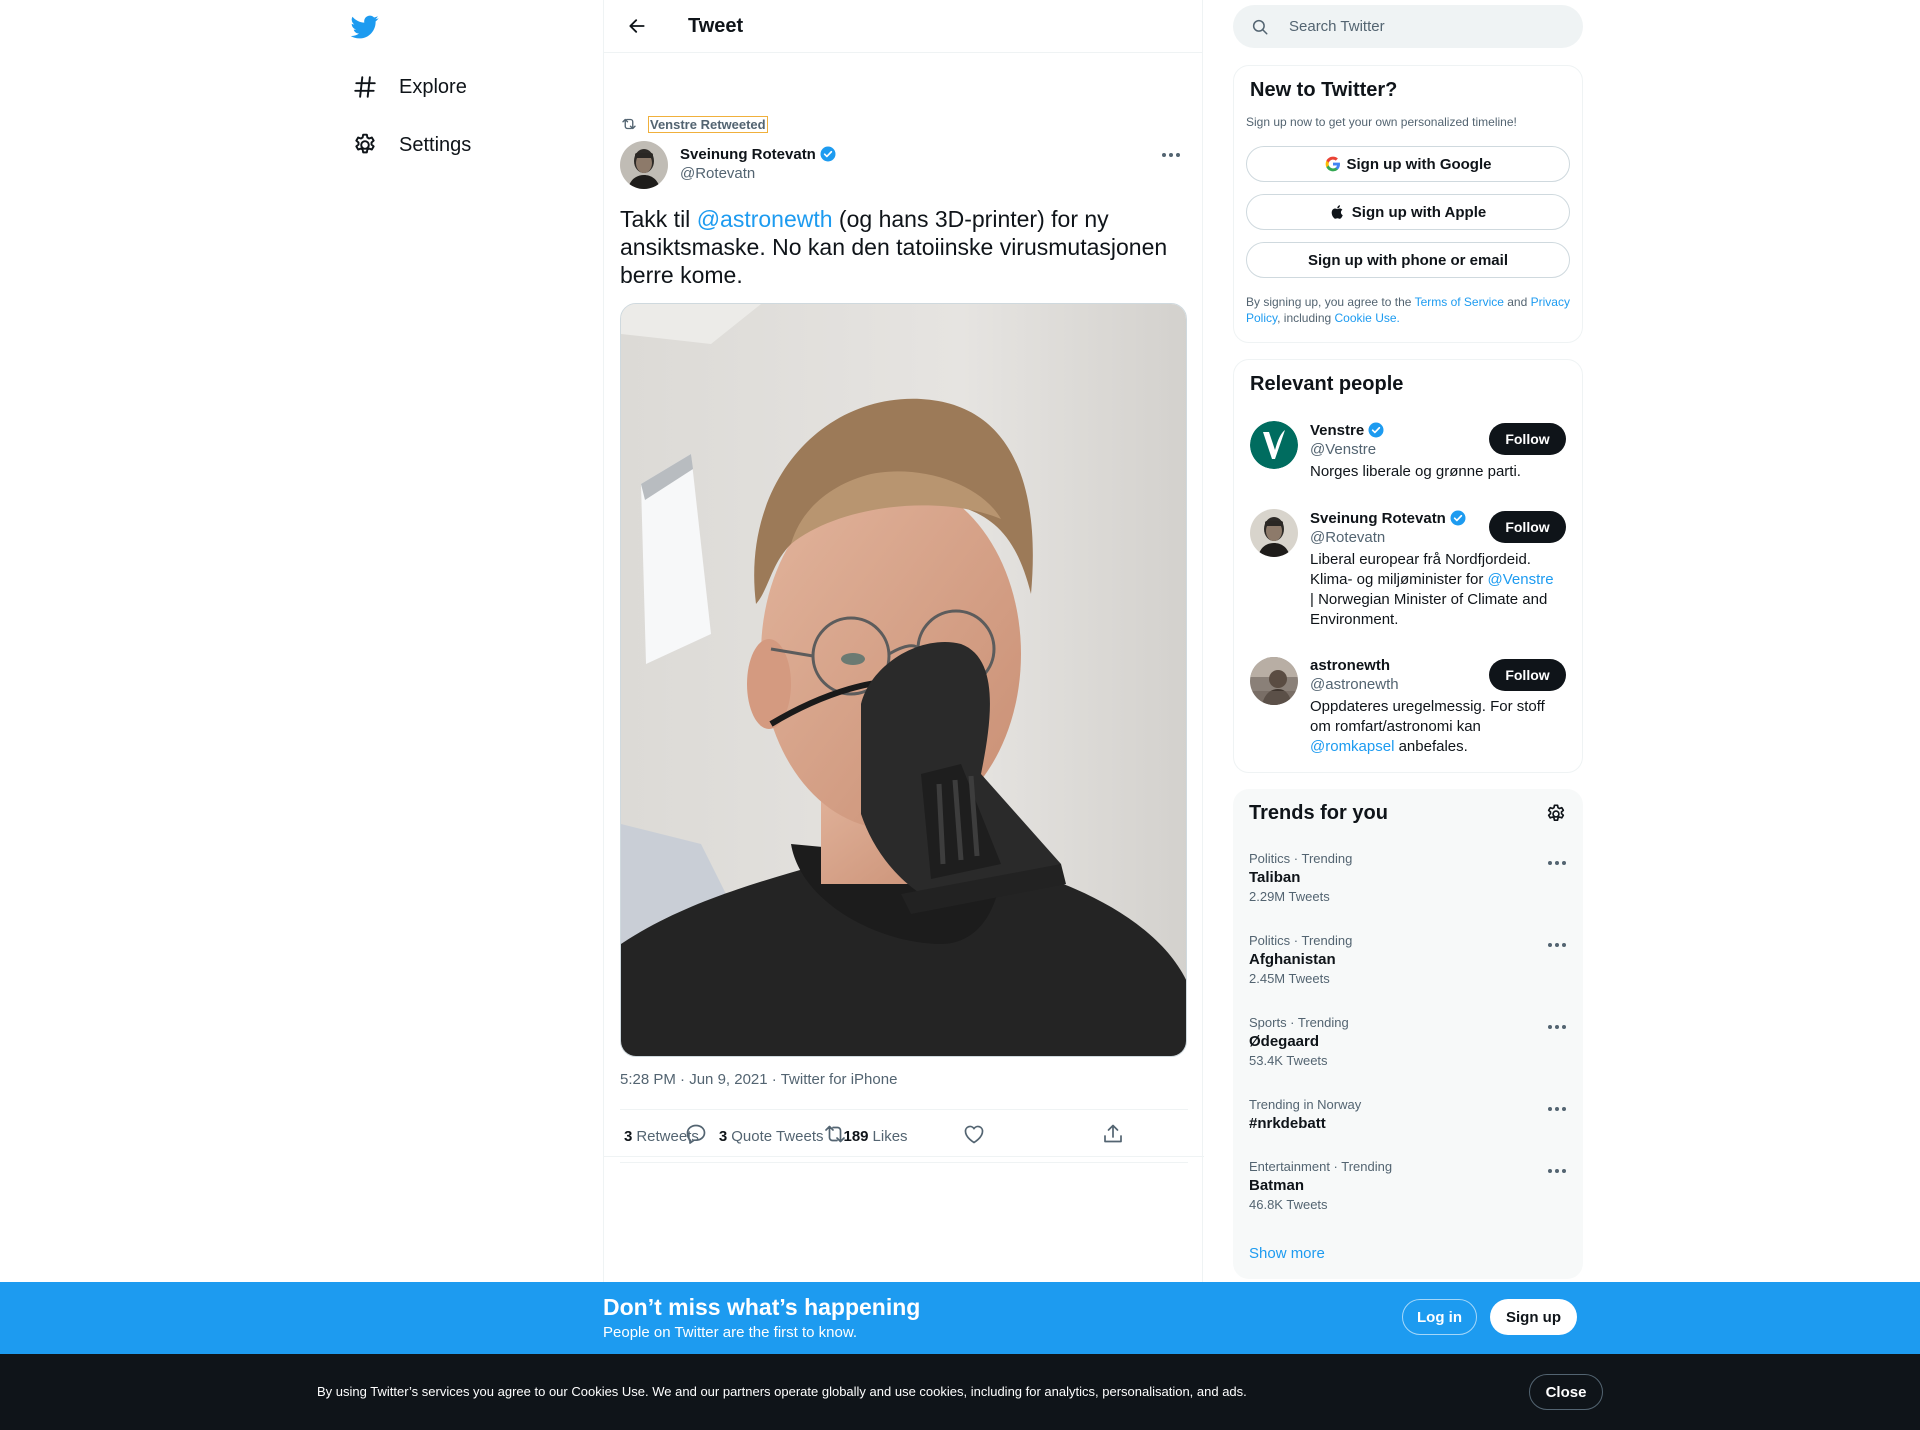  What do you see at coordinates (1327, 384) in the screenshot?
I see `relevant-people-title: Relevant people` at bounding box center [1327, 384].